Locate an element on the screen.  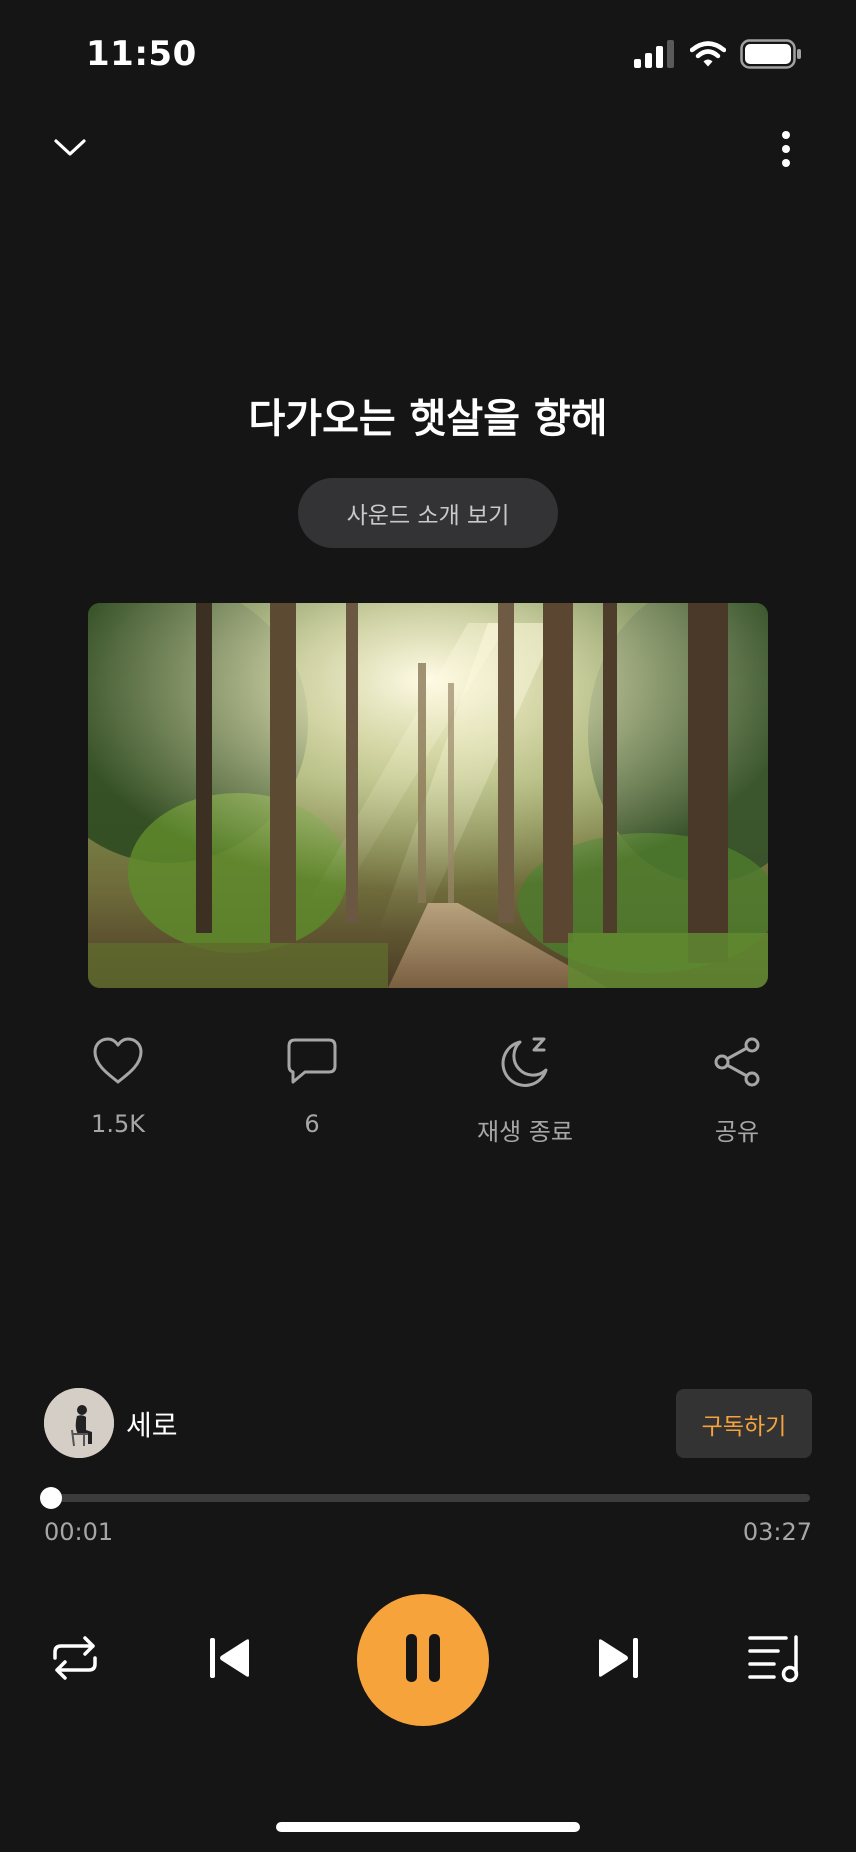
pause-button is located at coordinates (423, 1660).